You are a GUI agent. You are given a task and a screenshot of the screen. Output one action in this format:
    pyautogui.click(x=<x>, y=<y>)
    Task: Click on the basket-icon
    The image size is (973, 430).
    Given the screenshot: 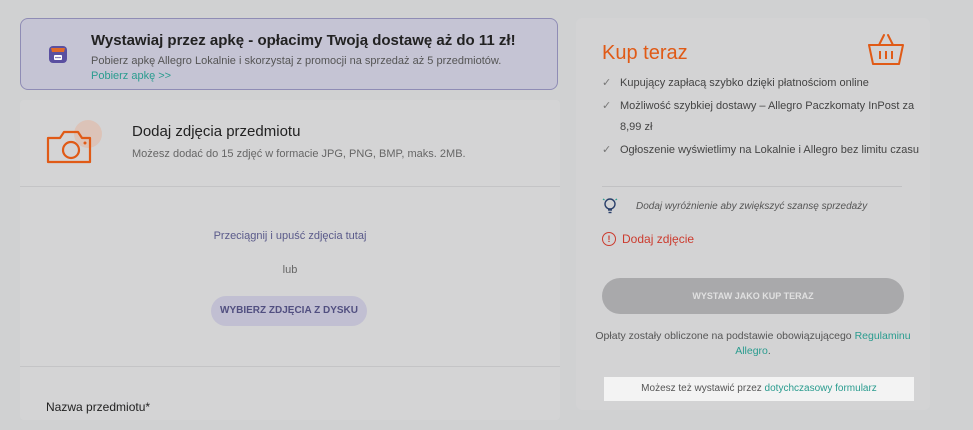 What is the action you would take?
    pyautogui.click(x=886, y=50)
    